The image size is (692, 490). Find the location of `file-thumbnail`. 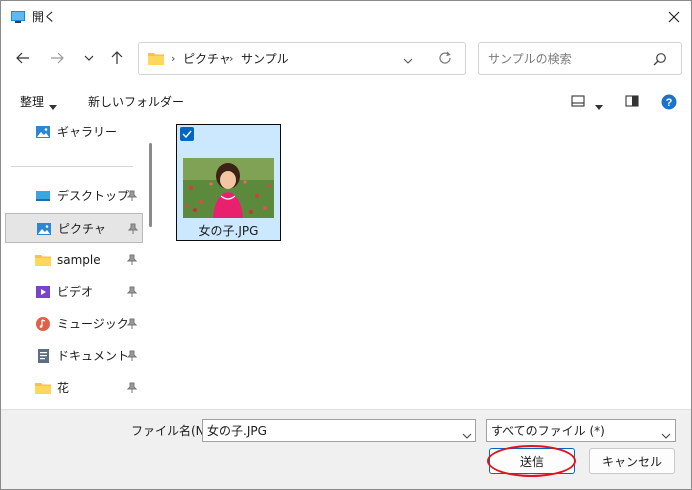

file-thumbnail is located at coordinates (228, 188).